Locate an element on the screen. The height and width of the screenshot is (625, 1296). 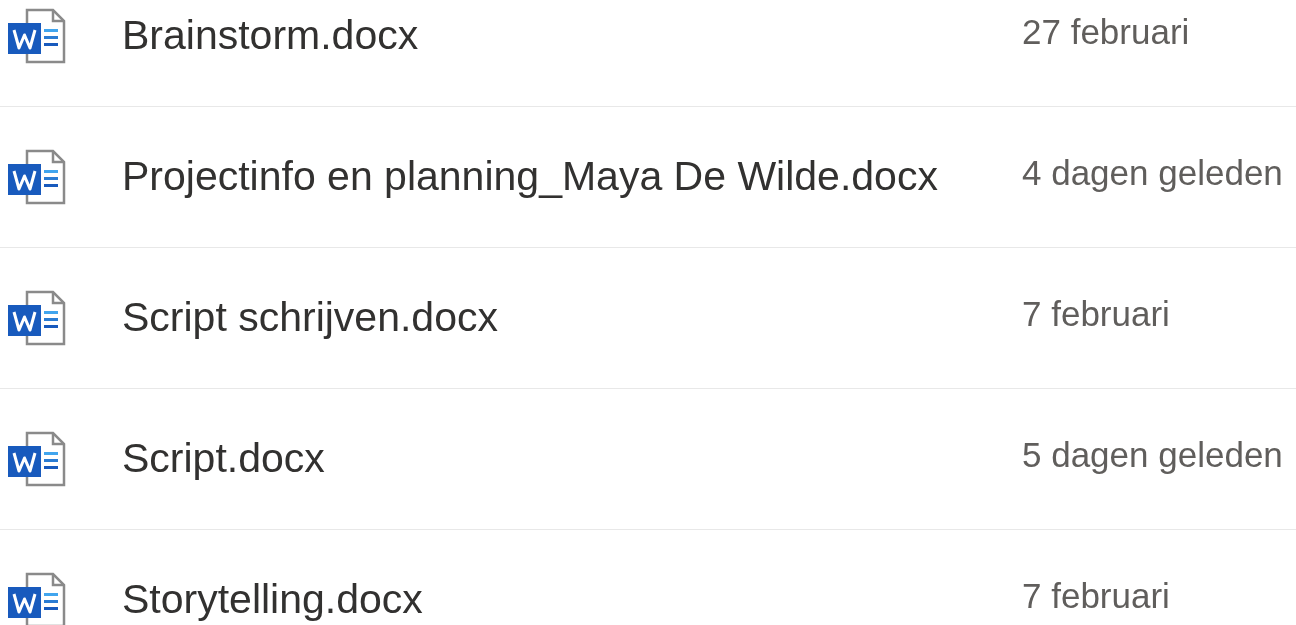
file-name: Storytelling.docx is located at coordinates (572, 600).